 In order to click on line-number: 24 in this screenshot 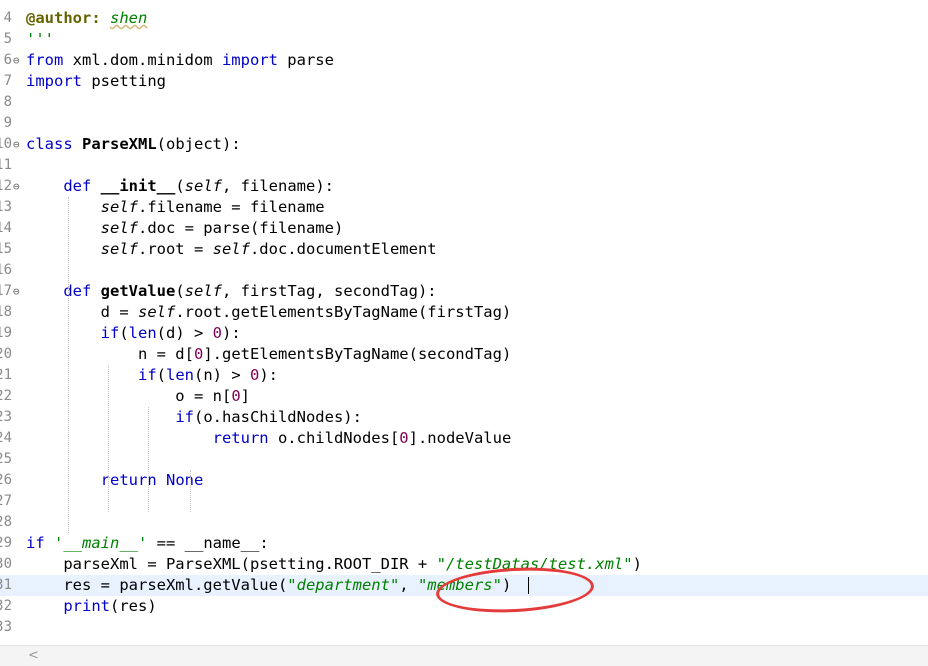, I will do `click(6, 438)`.